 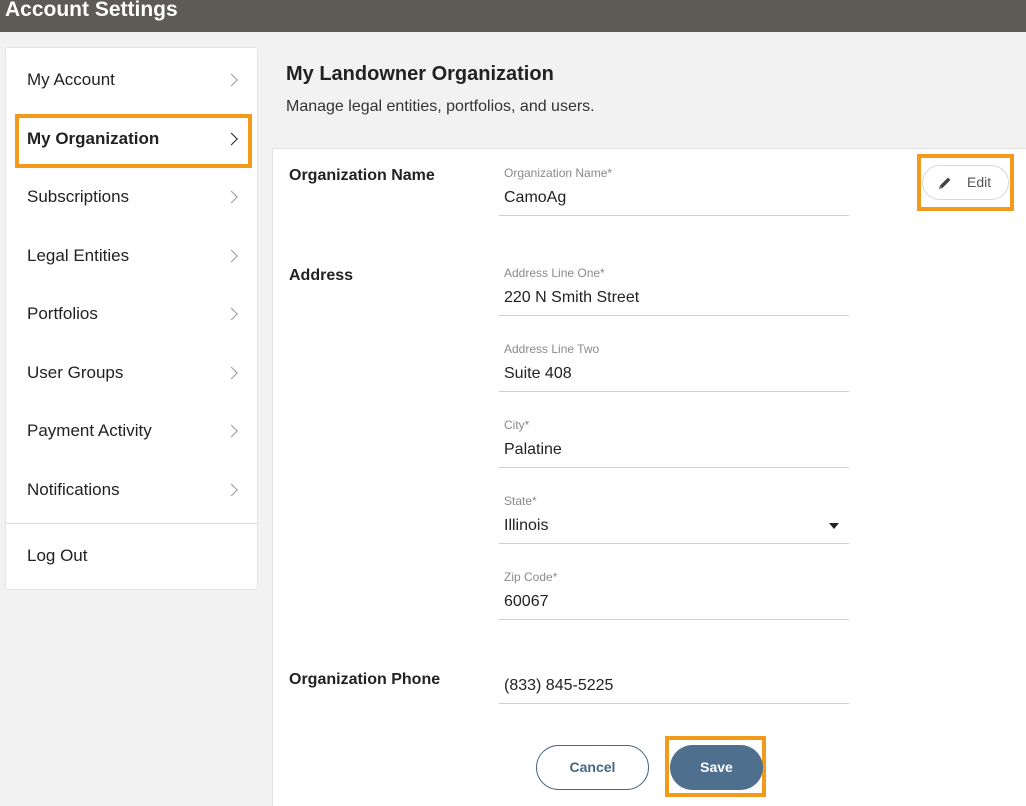 I want to click on field-label: City*, so click(x=517, y=425).